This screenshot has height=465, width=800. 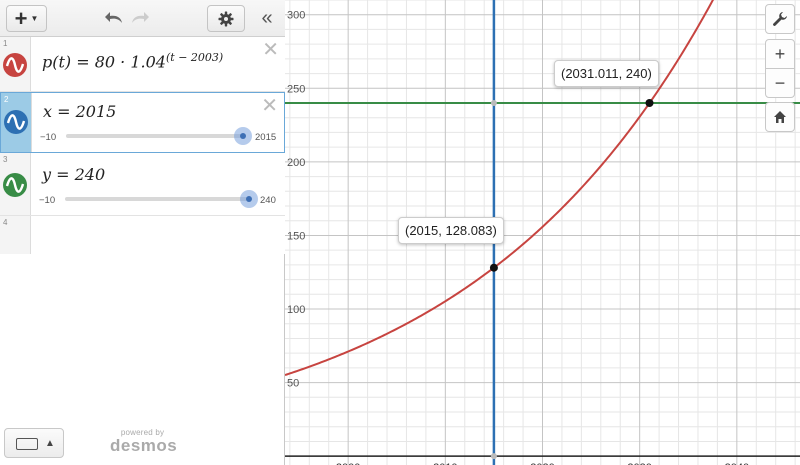 I want to click on graph-settings-button, so click(x=780, y=19).